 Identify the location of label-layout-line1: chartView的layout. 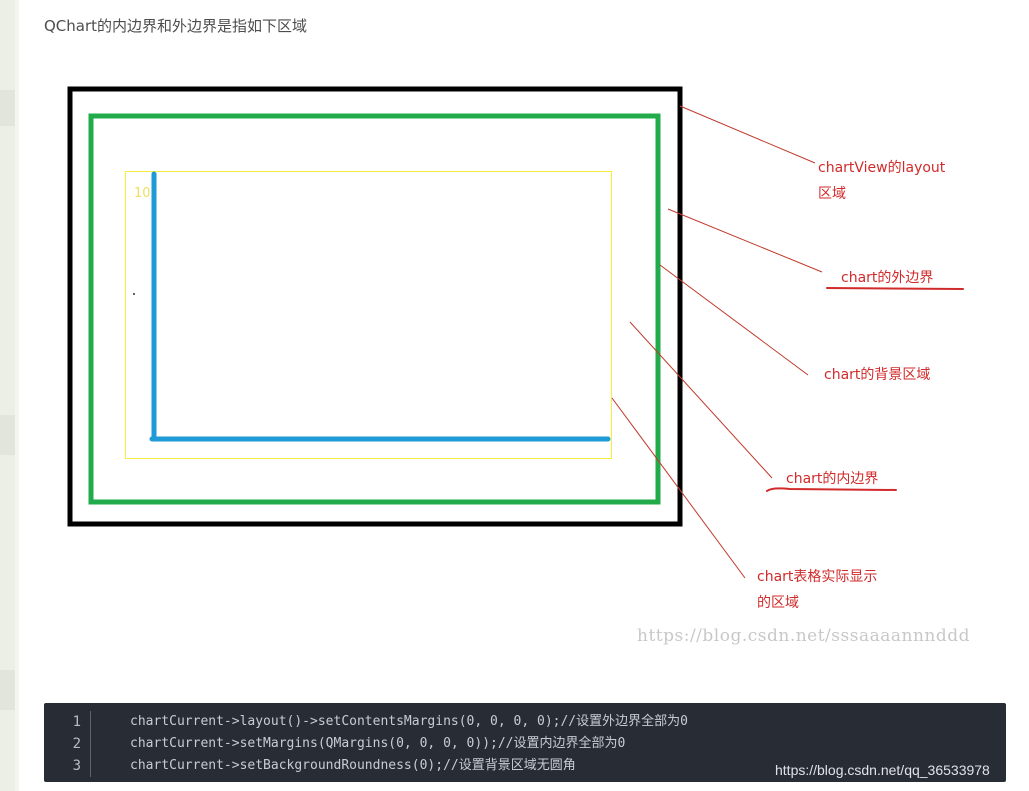
(882, 168).